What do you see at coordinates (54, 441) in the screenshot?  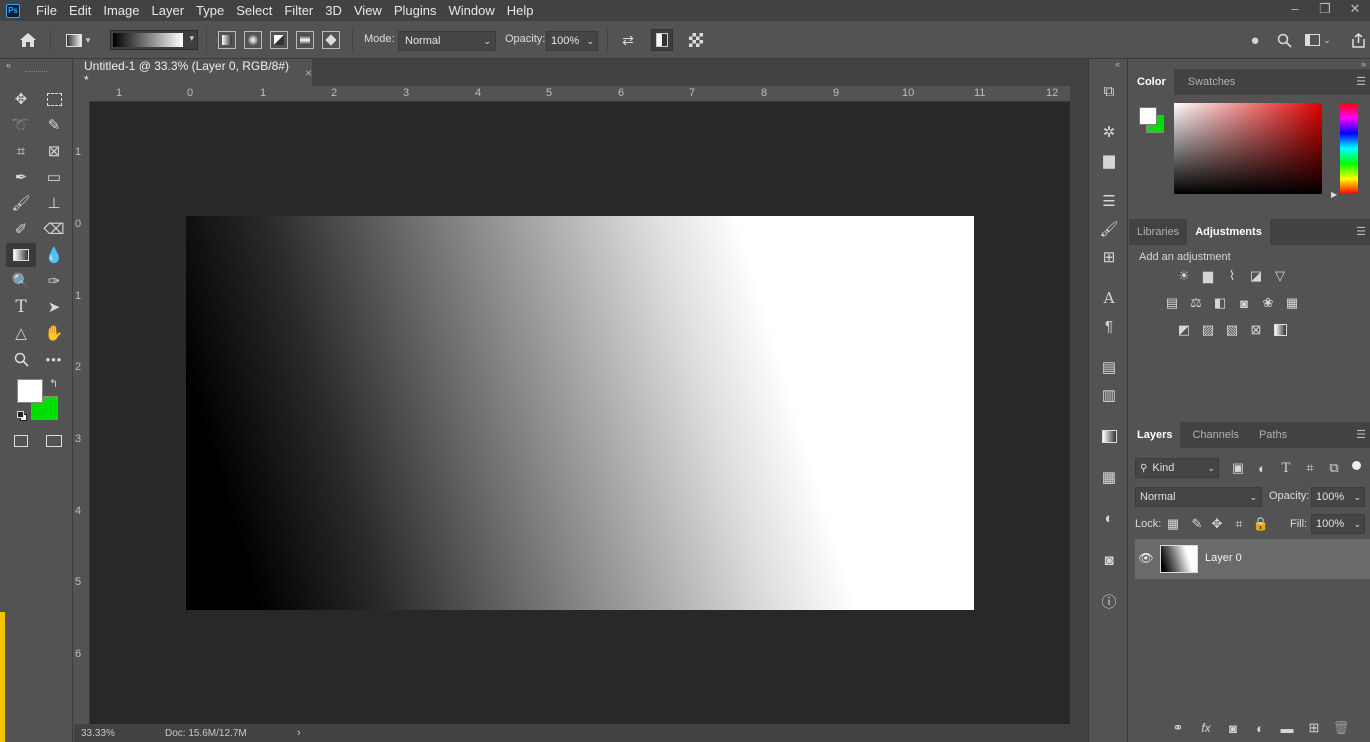 I see `screen-mode-icon` at bounding box center [54, 441].